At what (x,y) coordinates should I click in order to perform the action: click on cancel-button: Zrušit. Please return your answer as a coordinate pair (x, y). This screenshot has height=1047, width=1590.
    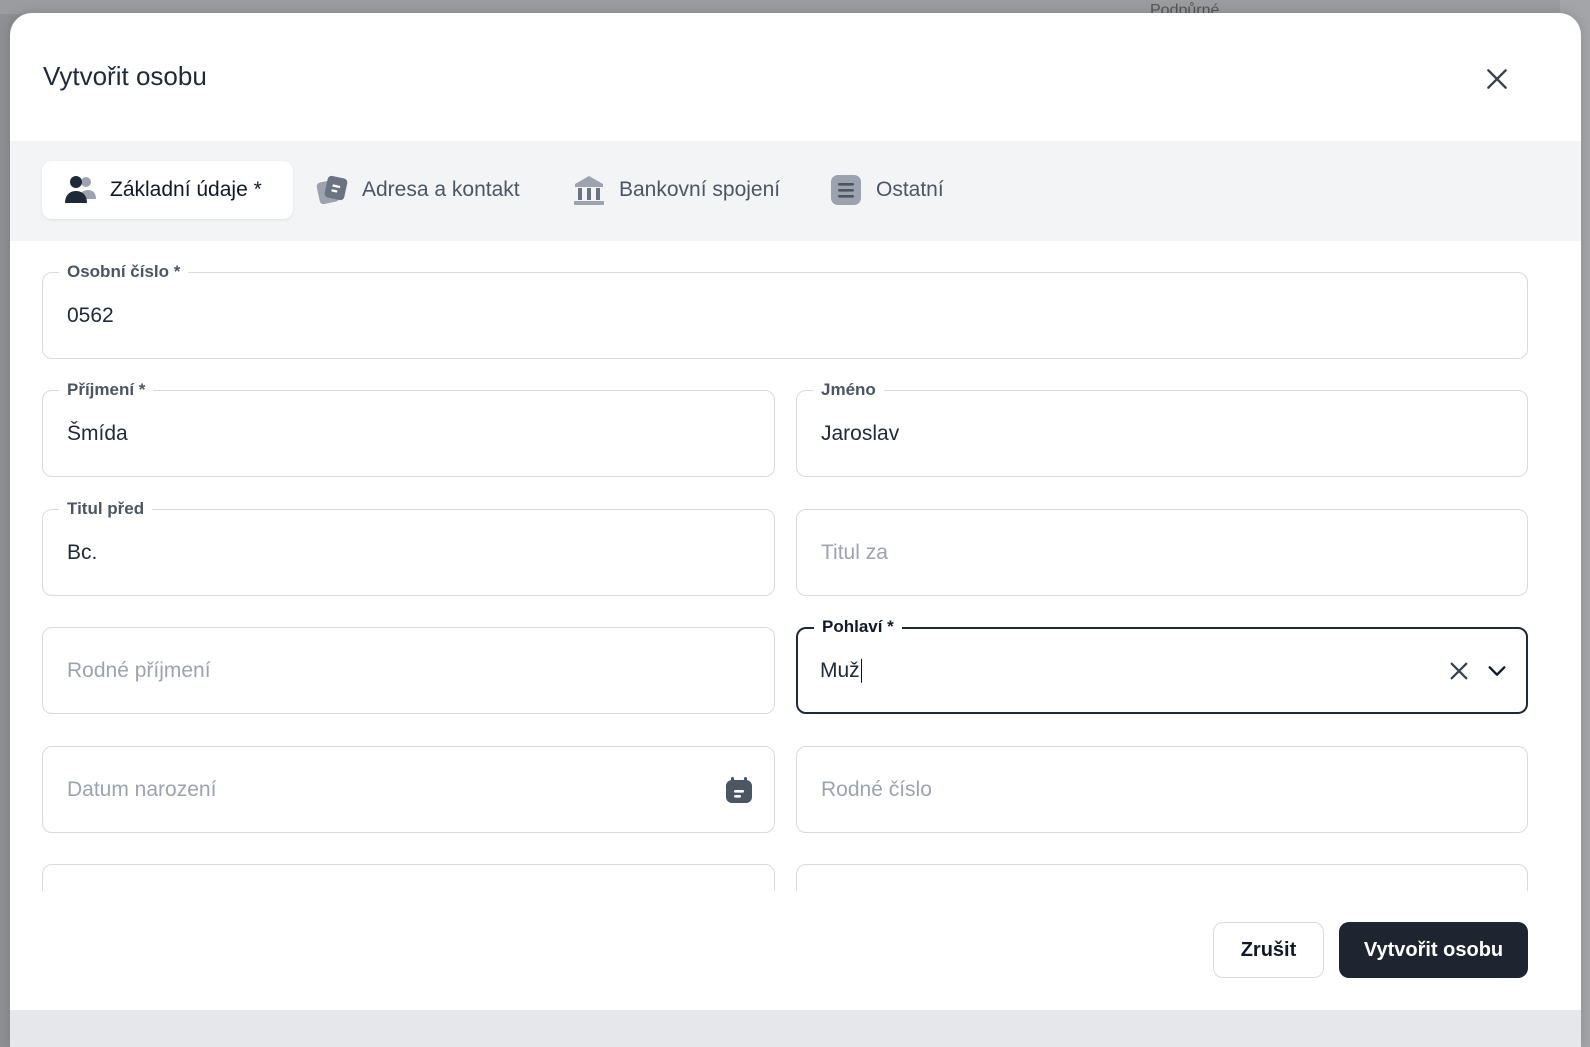
    Looking at the image, I should click on (1268, 950).